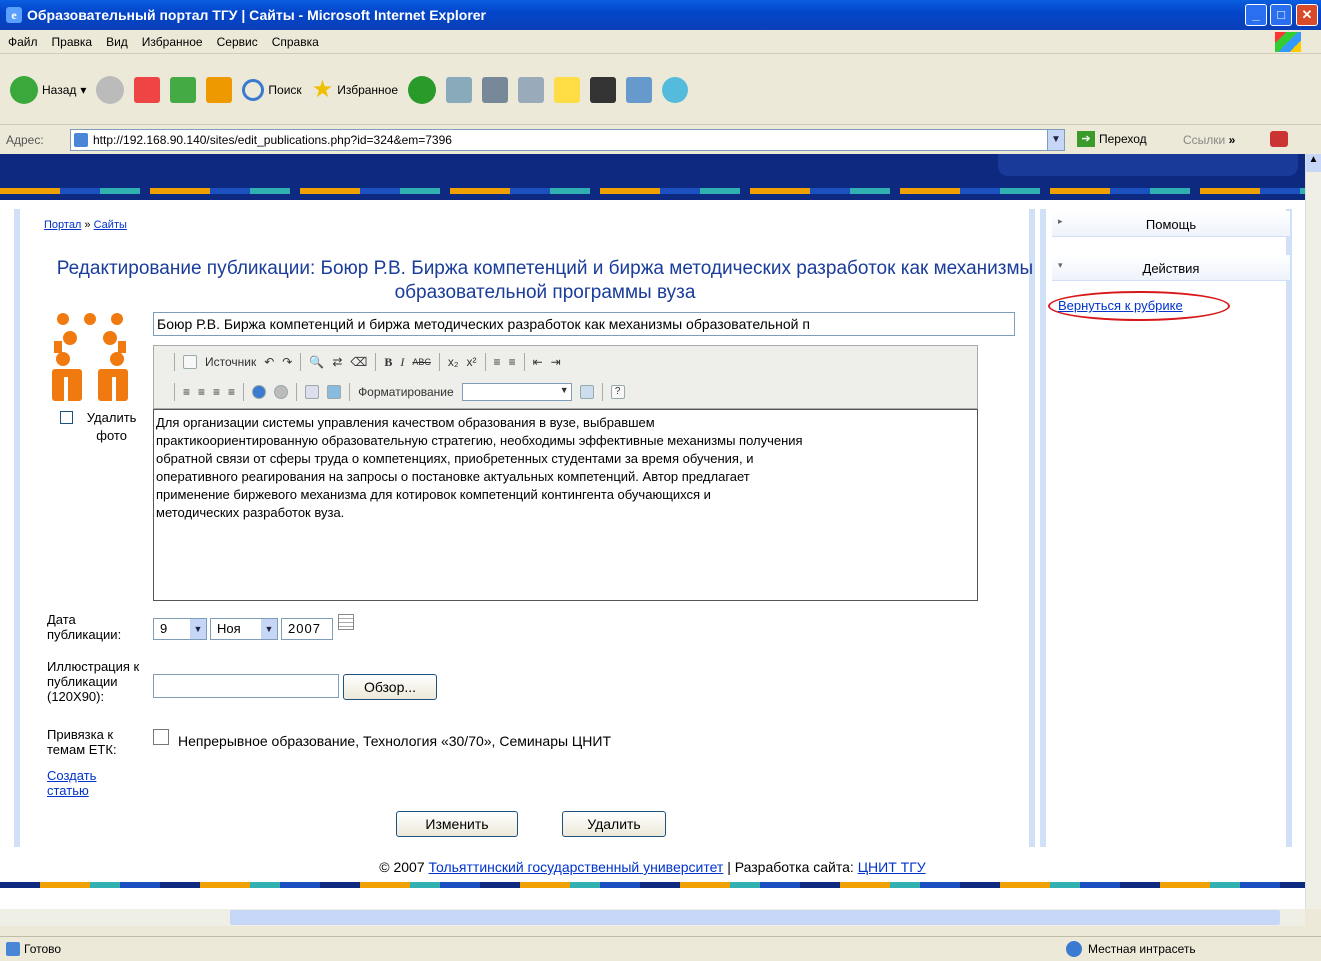 This screenshot has width=1321, height=961. Describe the element at coordinates (1142, 949) in the screenshot. I see `zone-text: Местная интрасеть` at that location.